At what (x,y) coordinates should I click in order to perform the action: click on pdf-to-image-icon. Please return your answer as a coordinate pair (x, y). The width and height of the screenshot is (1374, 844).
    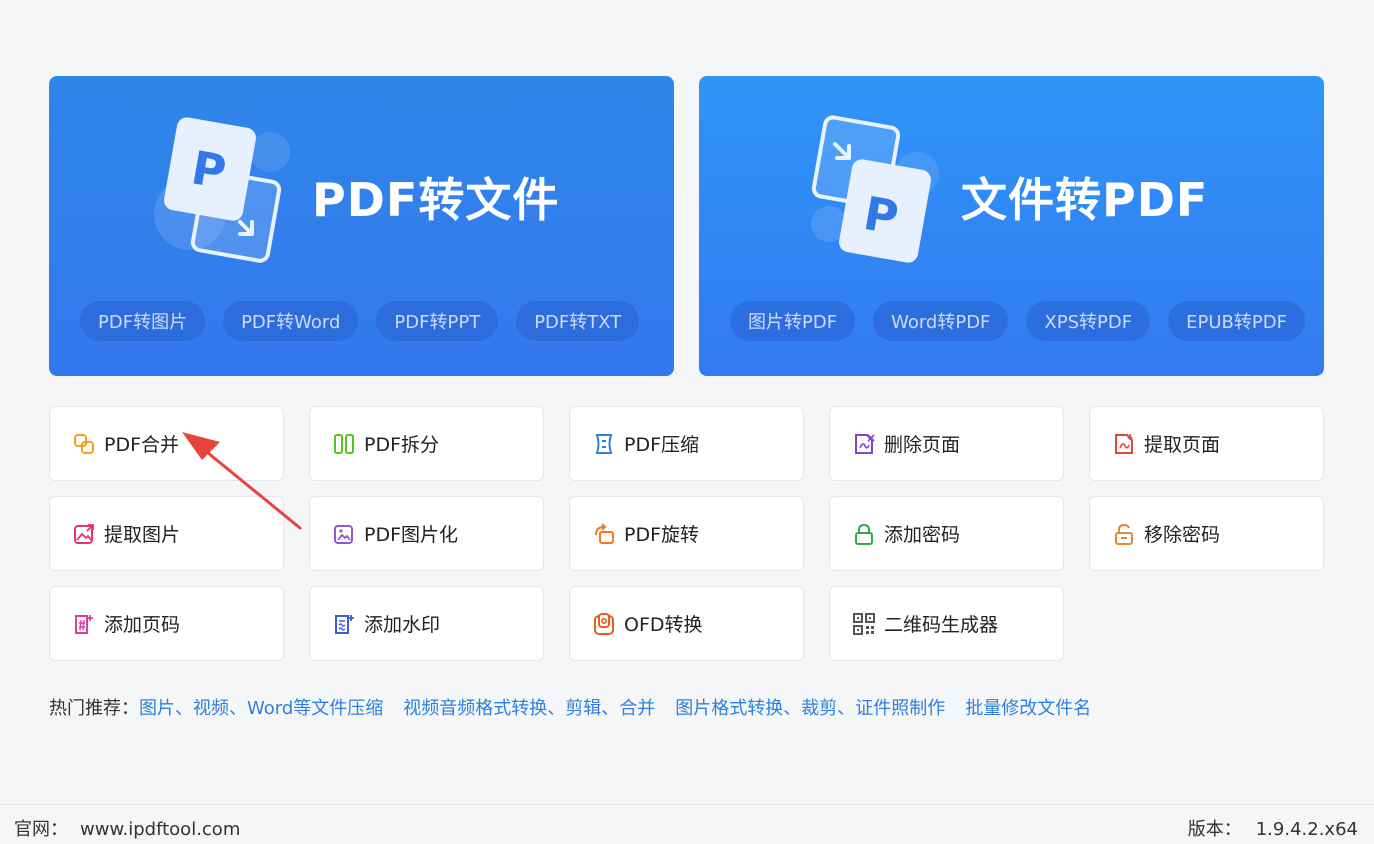
    Looking at the image, I should click on (344, 534).